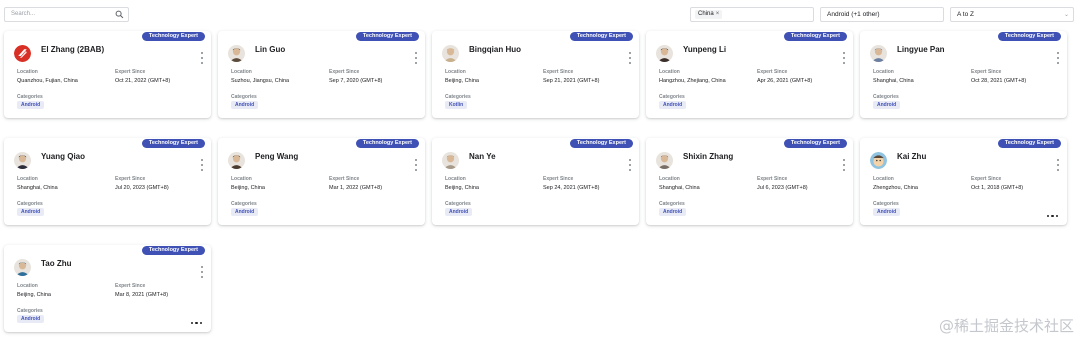  I want to click on category-tag: Kotlin, so click(456, 105).